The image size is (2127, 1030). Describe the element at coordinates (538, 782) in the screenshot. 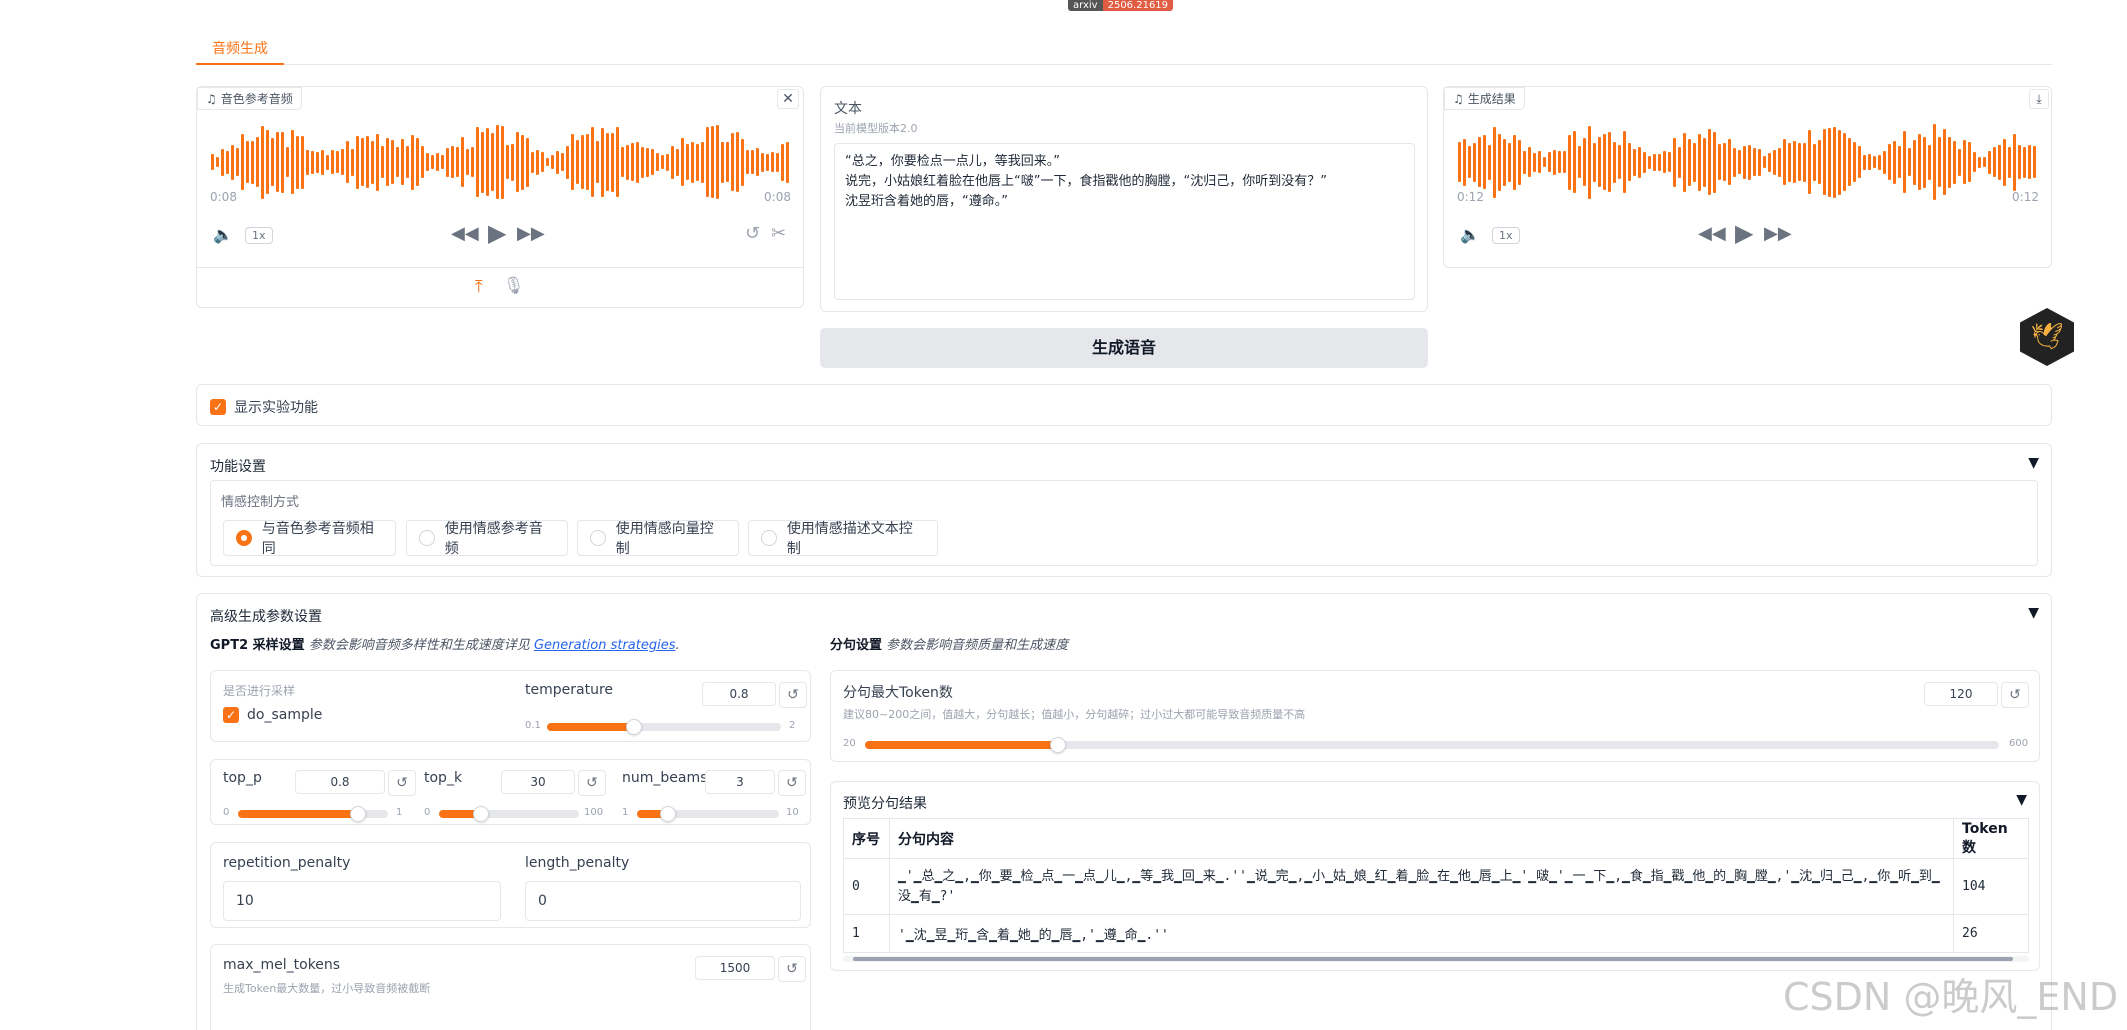

I see `top-k-input: 30` at that location.